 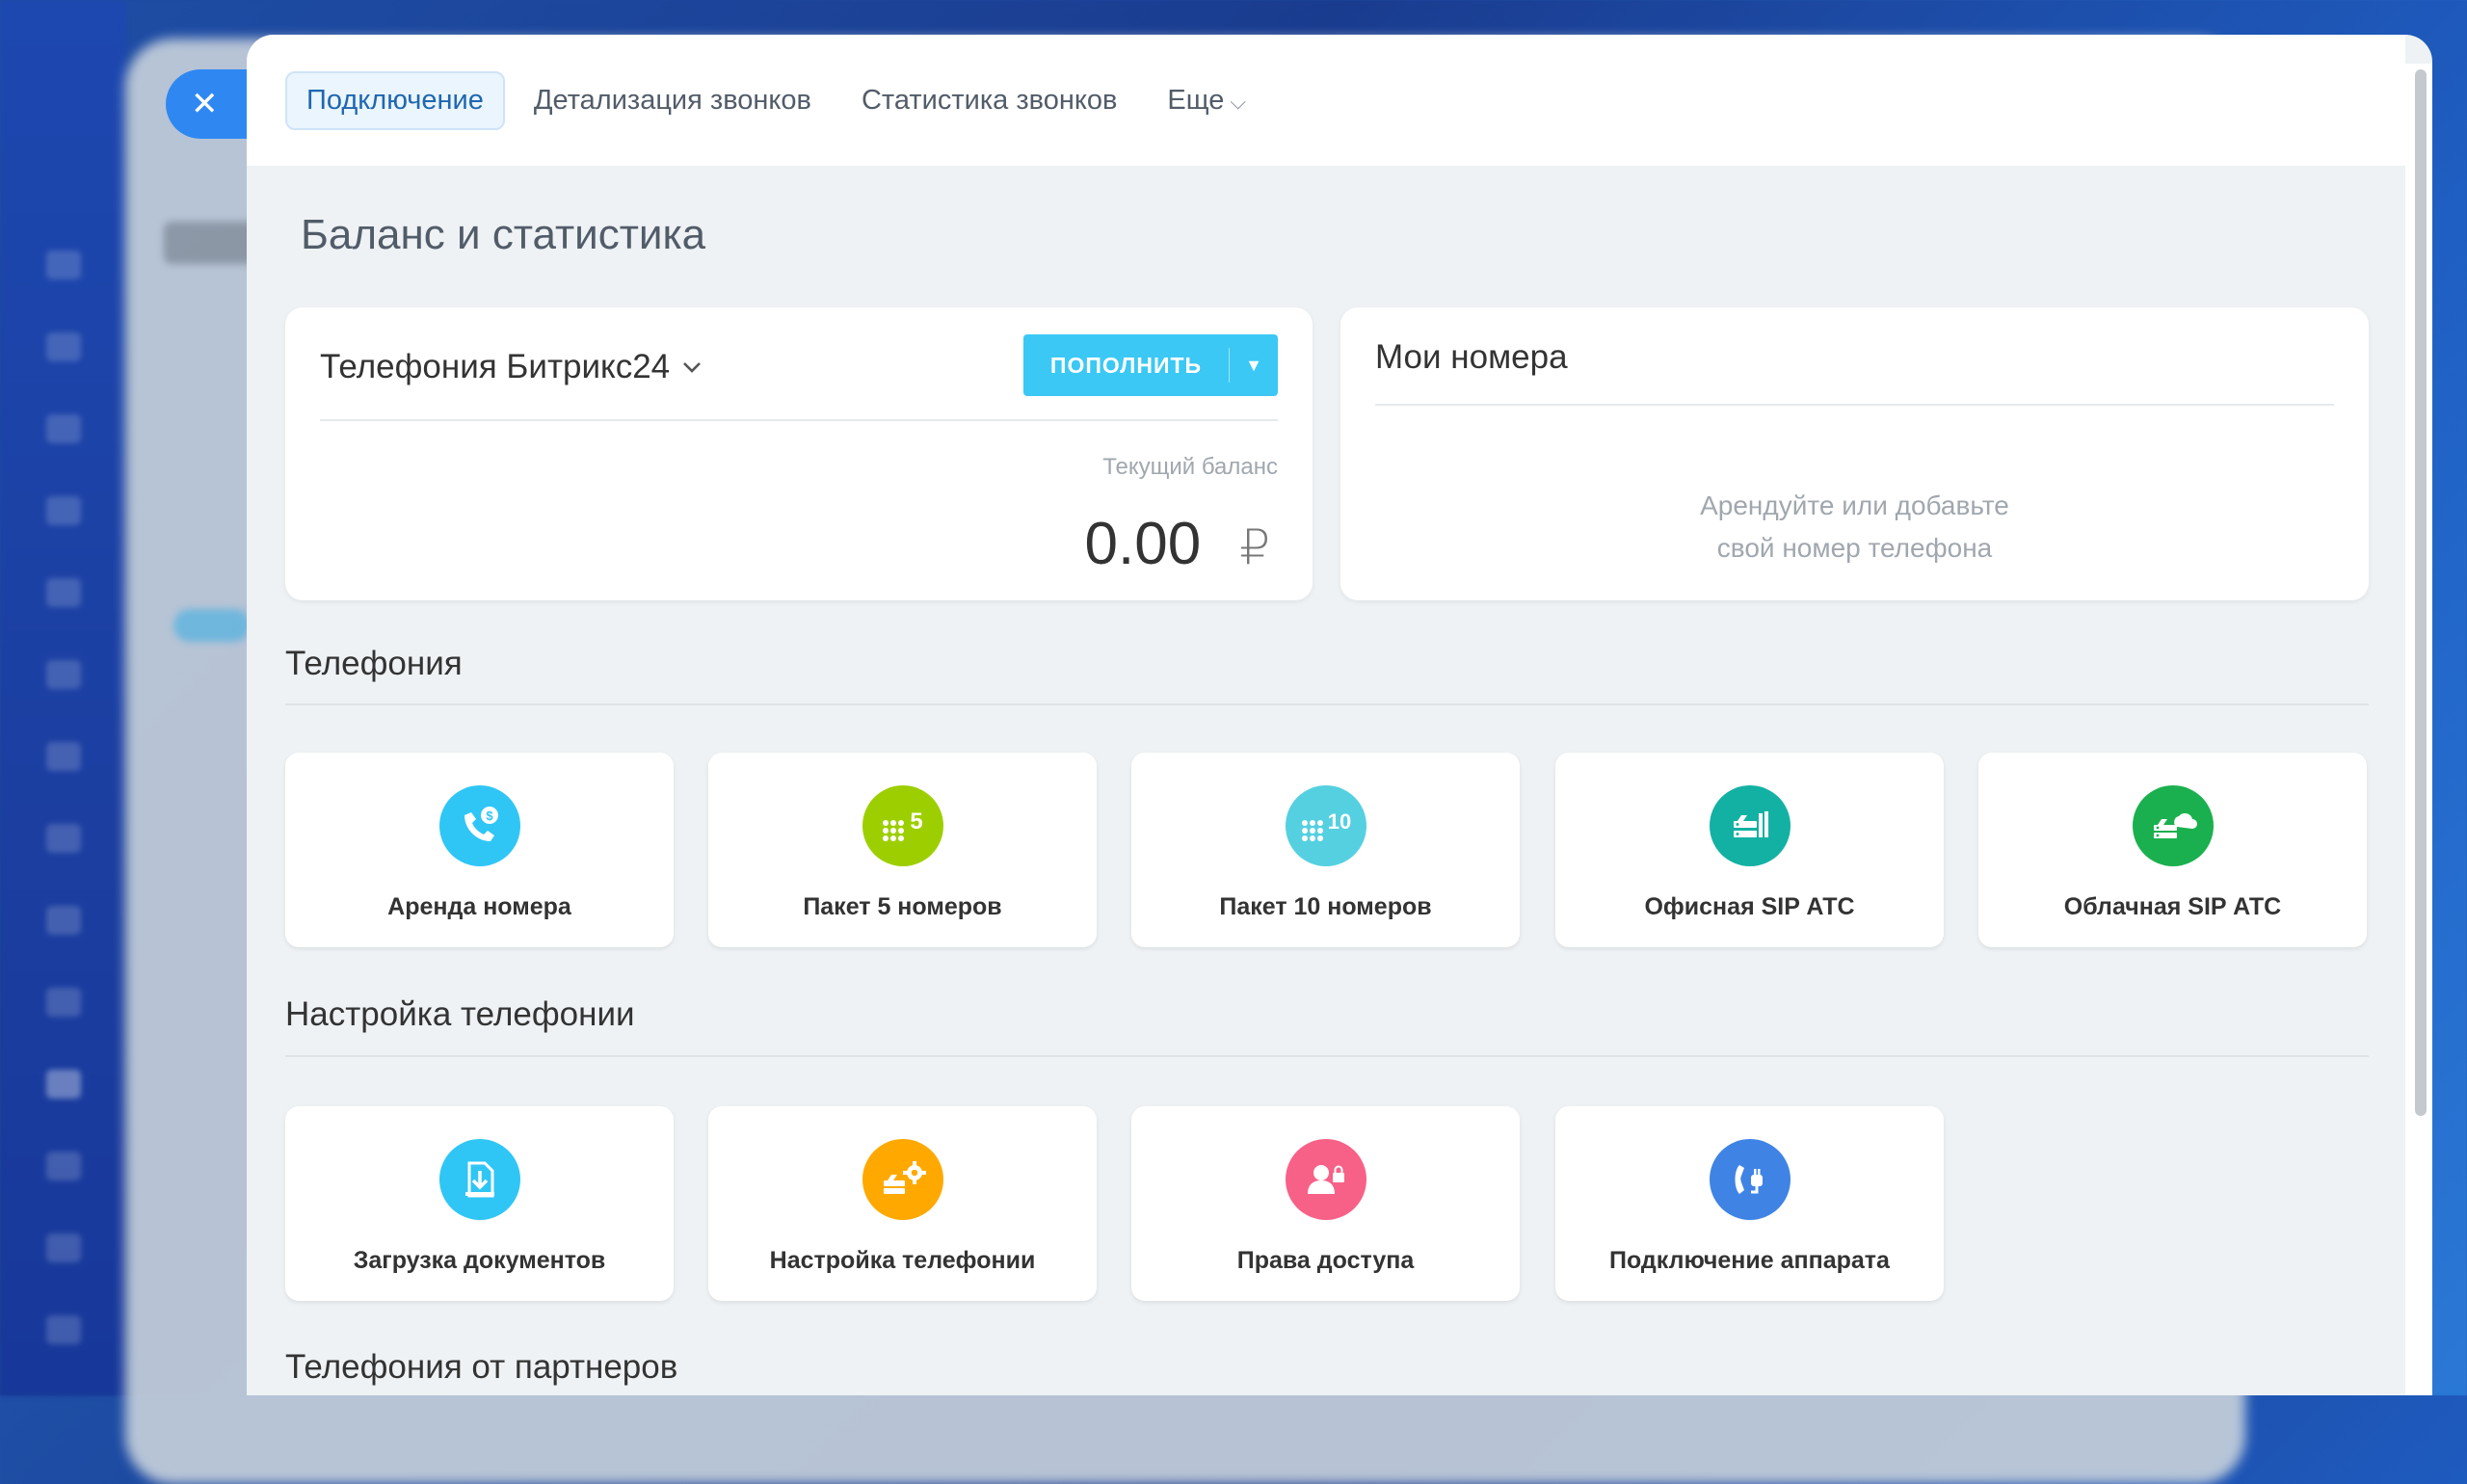 I want to click on tile-label: Аренда номера, so click(x=479, y=906).